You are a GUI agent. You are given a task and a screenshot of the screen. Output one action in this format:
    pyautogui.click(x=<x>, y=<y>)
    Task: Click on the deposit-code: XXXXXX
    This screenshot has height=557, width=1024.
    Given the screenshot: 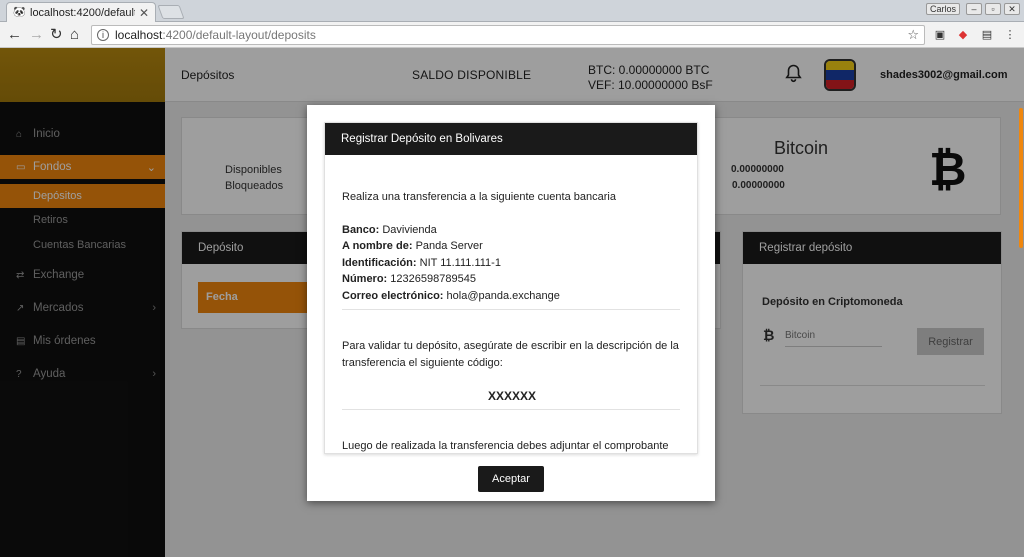 What is the action you would take?
    pyautogui.click(x=512, y=396)
    